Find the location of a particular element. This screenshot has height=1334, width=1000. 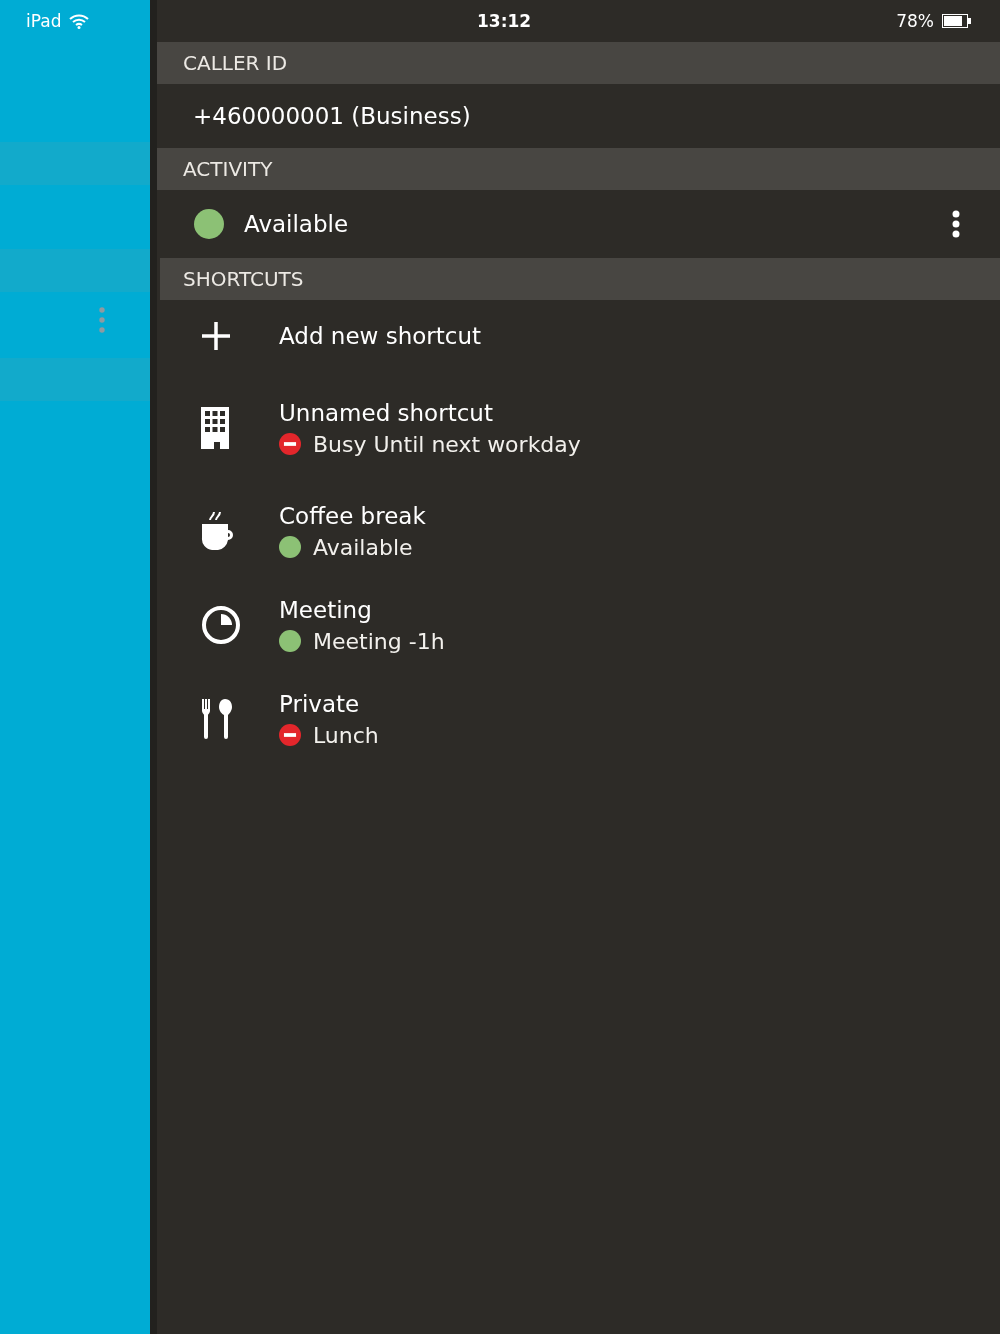

shortcut-title: Unnamed shortcut is located at coordinates (430, 412).